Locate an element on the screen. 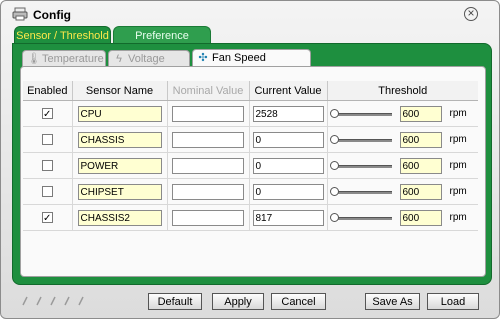 This screenshot has width=500, height=319. tab-label: Temperature is located at coordinates (73, 59).